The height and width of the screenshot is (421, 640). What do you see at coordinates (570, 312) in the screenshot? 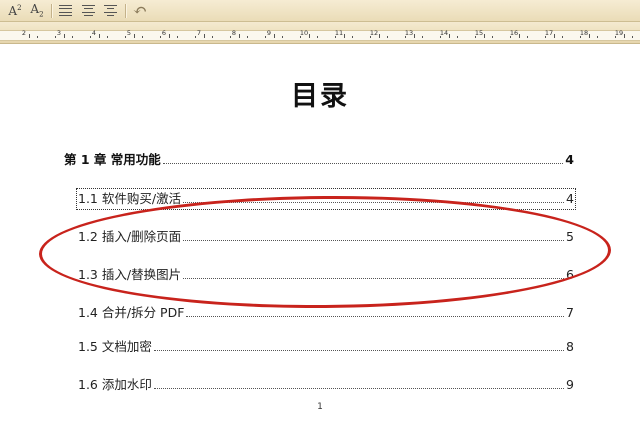
I see `toc-entry-page: 7` at bounding box center [570, 312].